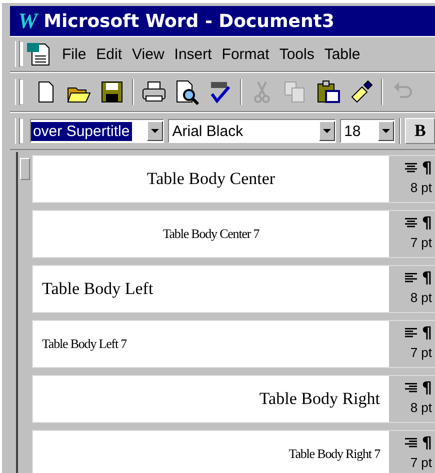 The image size is (435, 473). I want to click on app-logo: W, so click(28, 21).